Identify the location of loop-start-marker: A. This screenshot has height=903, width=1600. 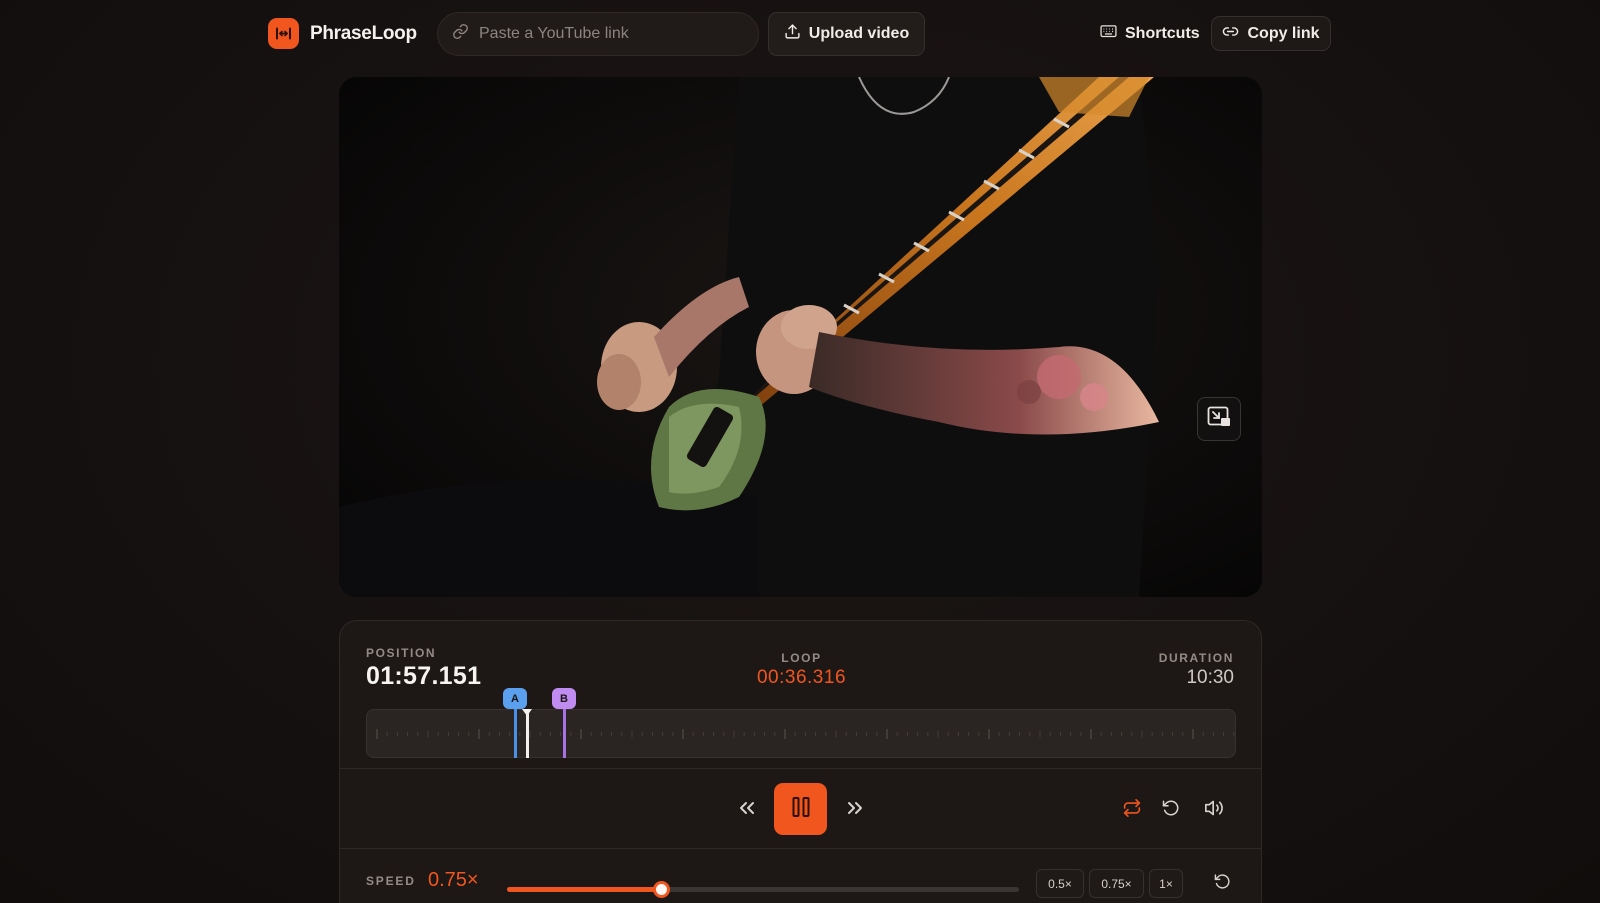
(515, 723).